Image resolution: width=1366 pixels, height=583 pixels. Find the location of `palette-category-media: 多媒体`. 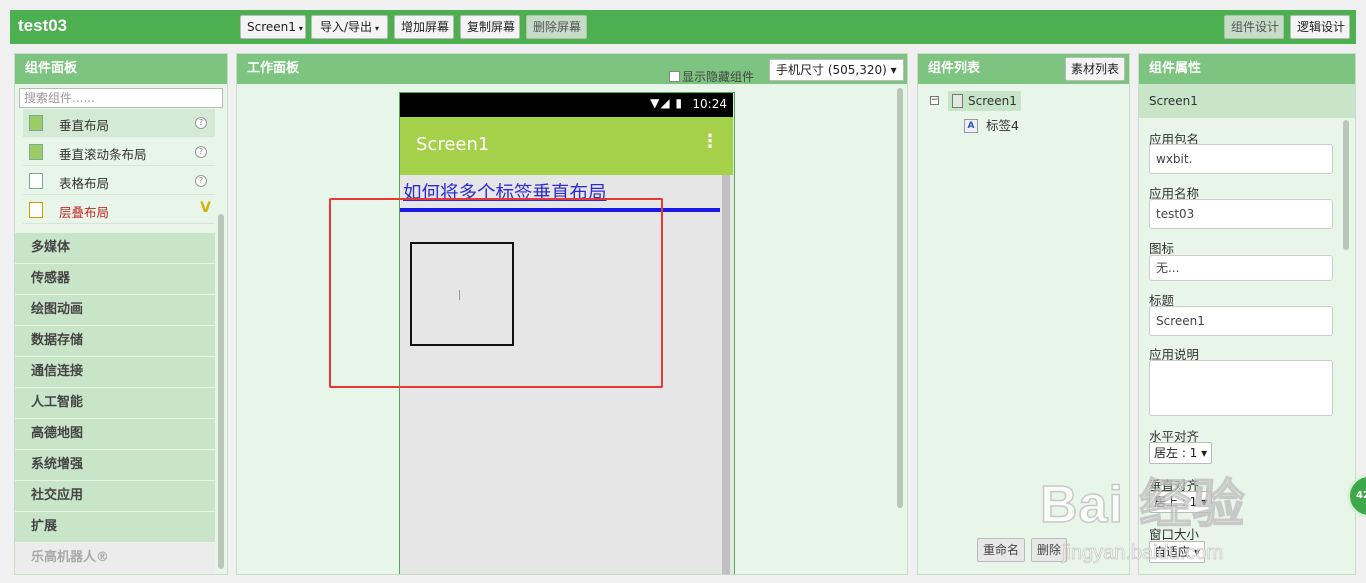

palette-category-media: 多媒体 is located at coordinates (115, 247).